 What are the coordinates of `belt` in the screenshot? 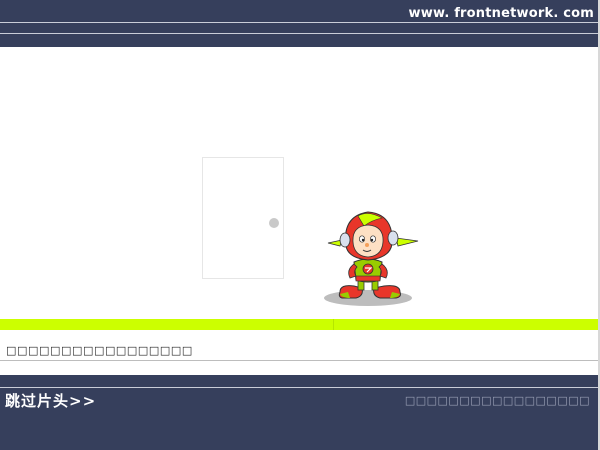 It's located at (368, 278).